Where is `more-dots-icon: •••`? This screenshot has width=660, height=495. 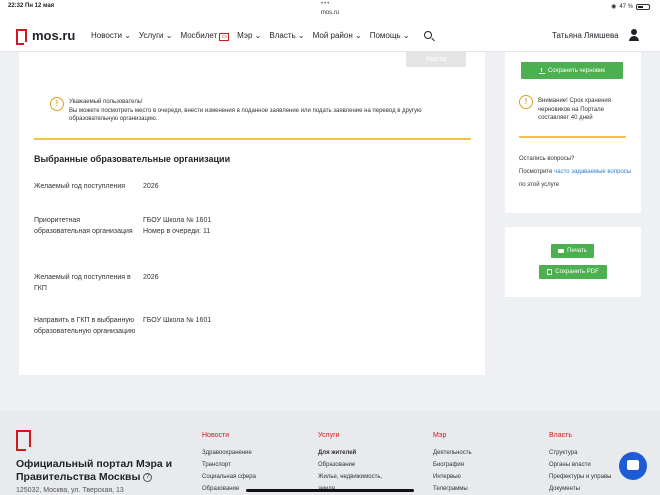
more-dots-icon: ••• is located at coordinates (325, 4).